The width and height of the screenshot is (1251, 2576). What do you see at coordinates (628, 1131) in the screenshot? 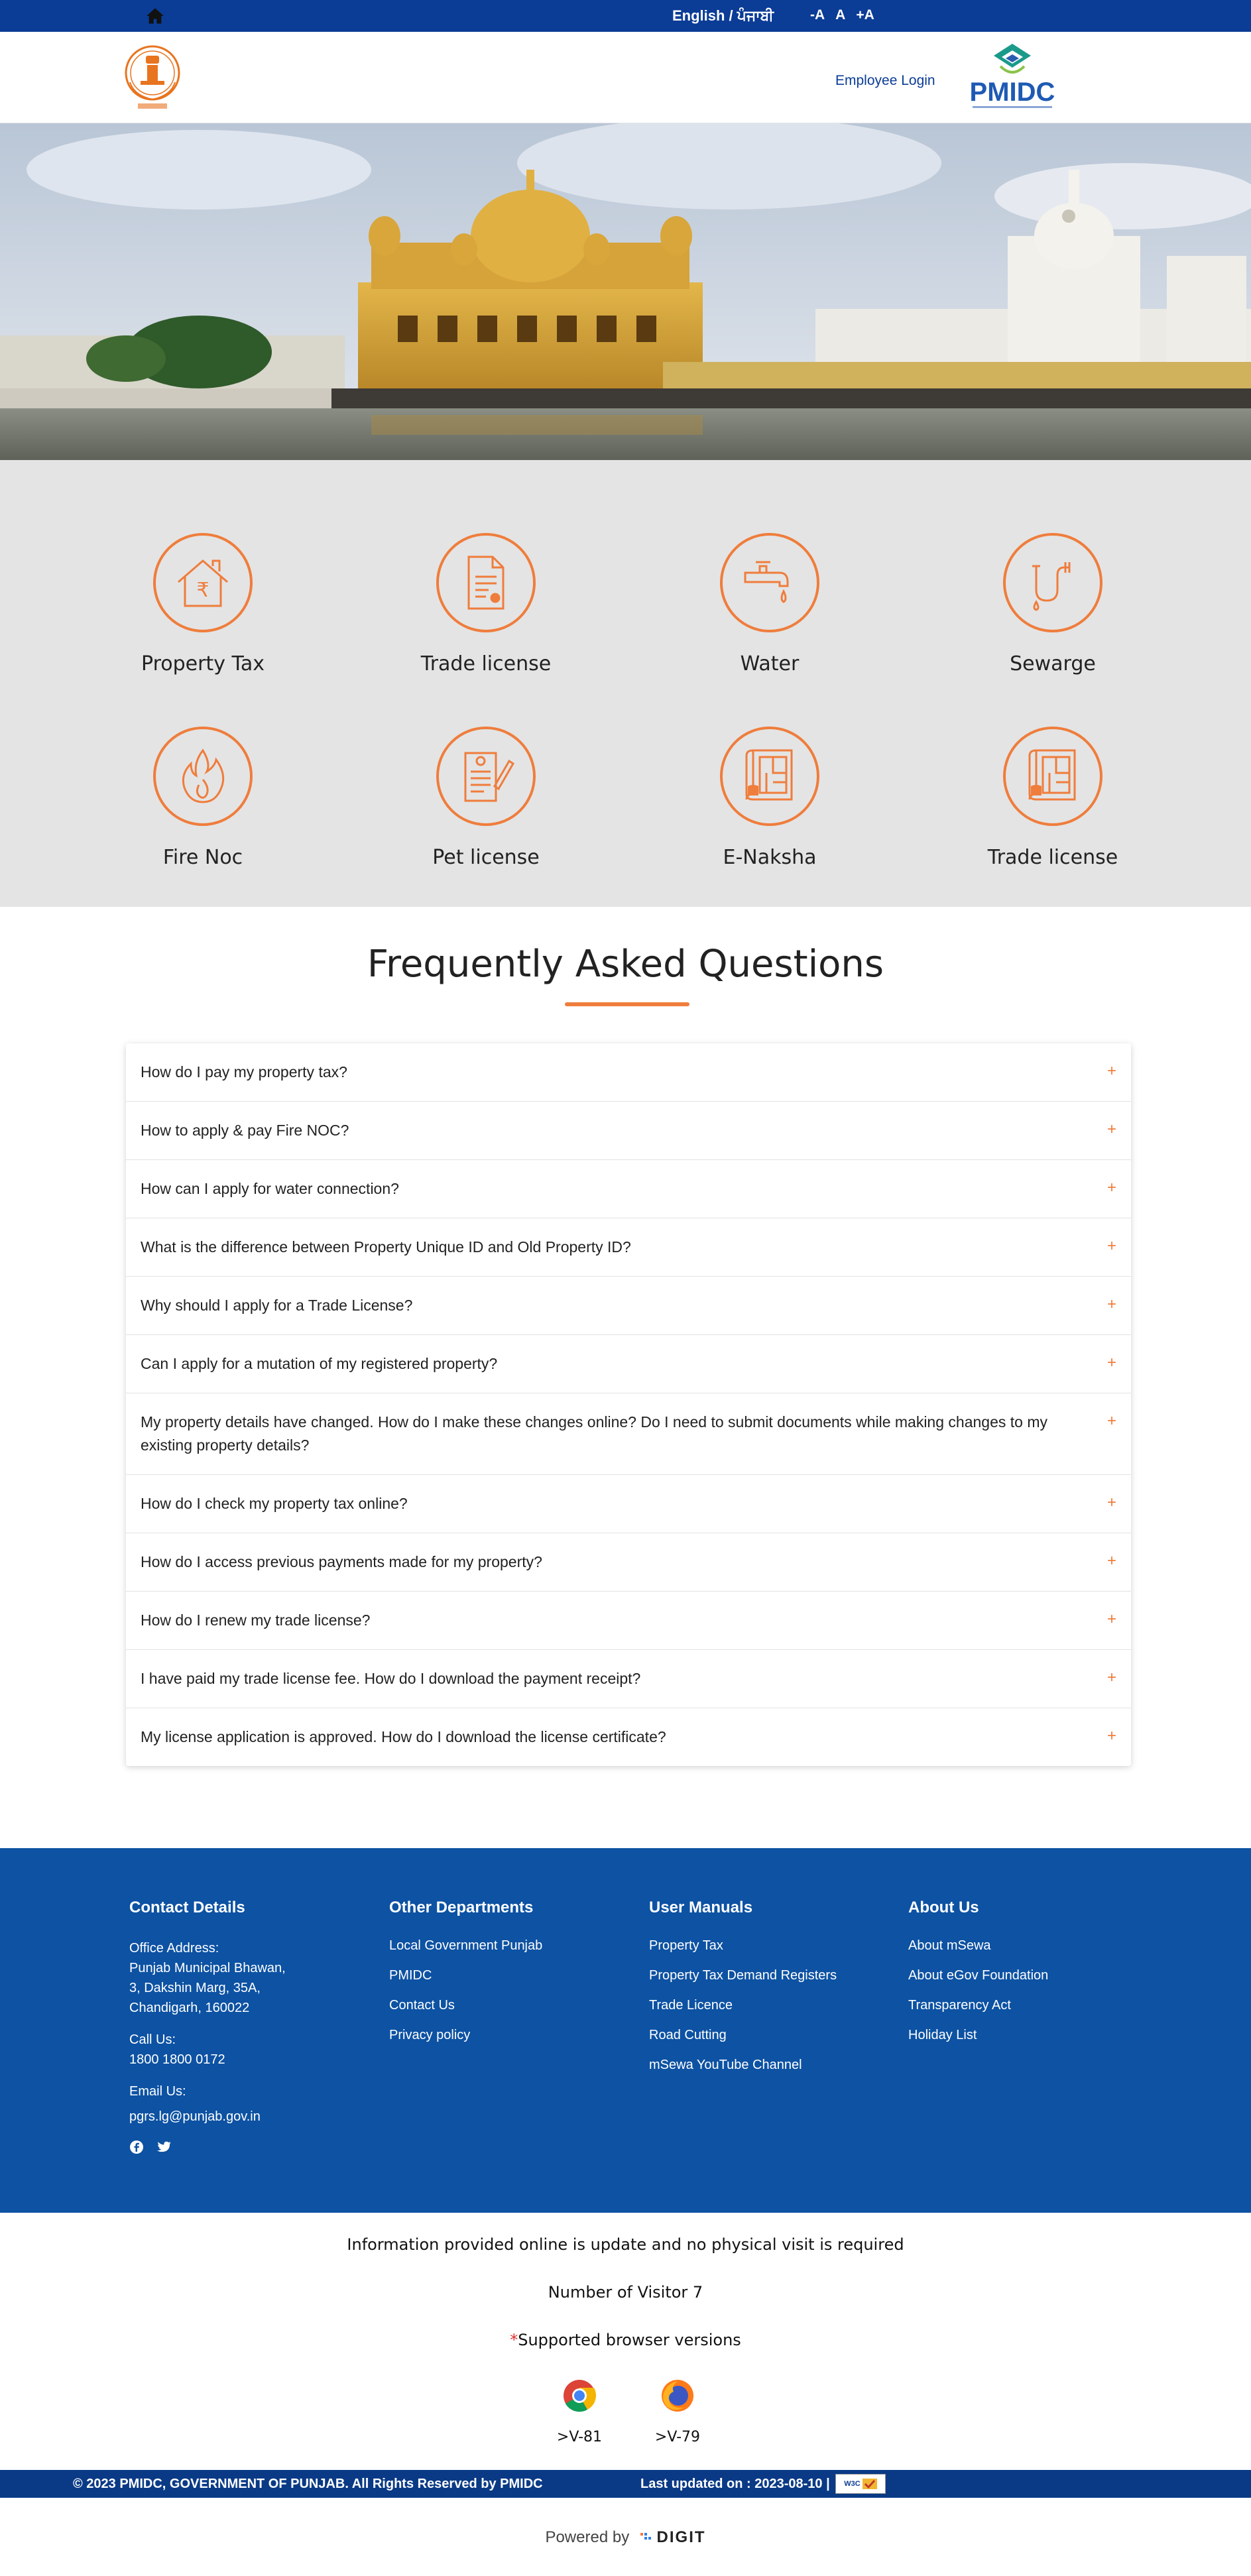
I see `faq-item: How to apply & pay Fire NOC? +` at bounding box center [628, 1131].